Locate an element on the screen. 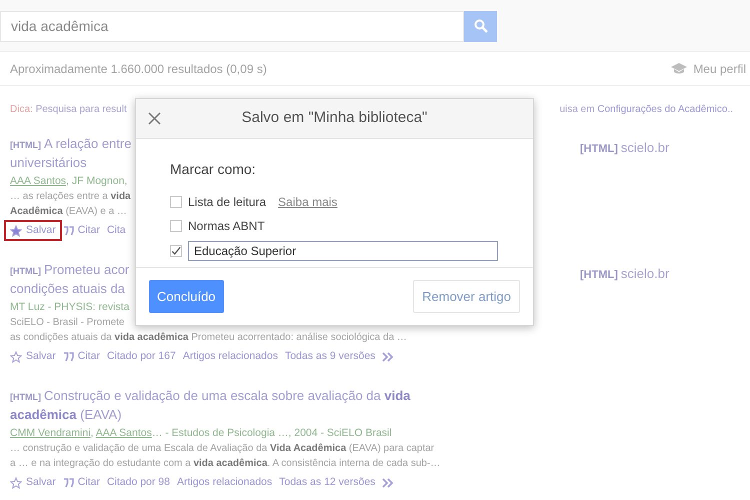 This screenshot has height=500, width=750. close-button is located at coordinates (154, 118).